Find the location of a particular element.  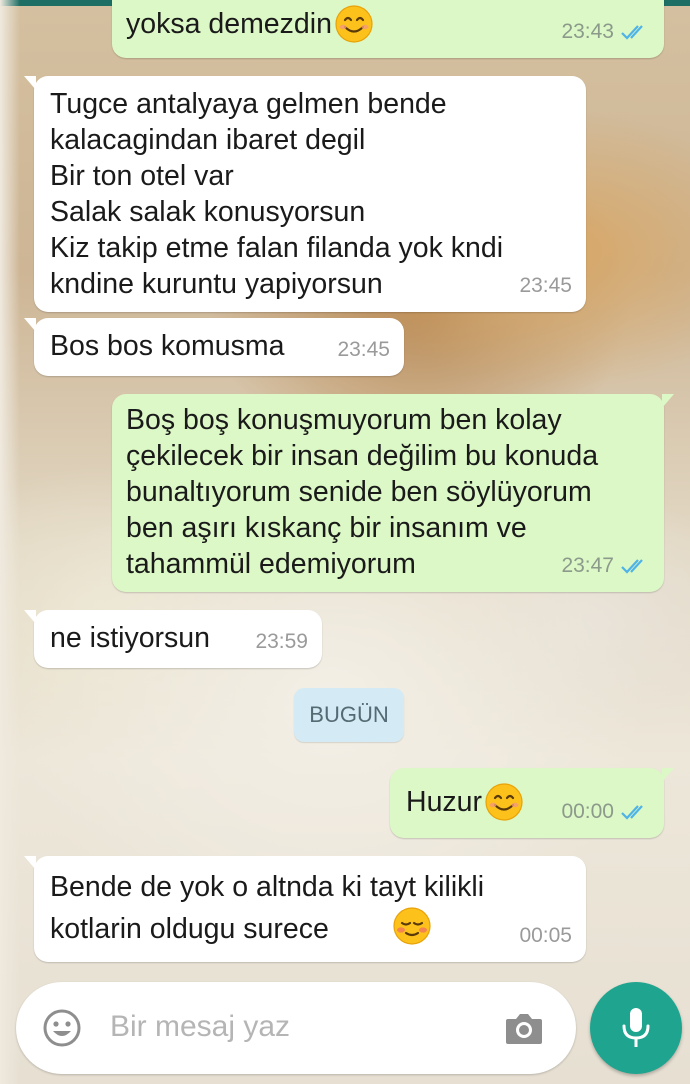

message-bubble-incoming: ne istiyorsun 23:59 is located at coordinates (173, 639).